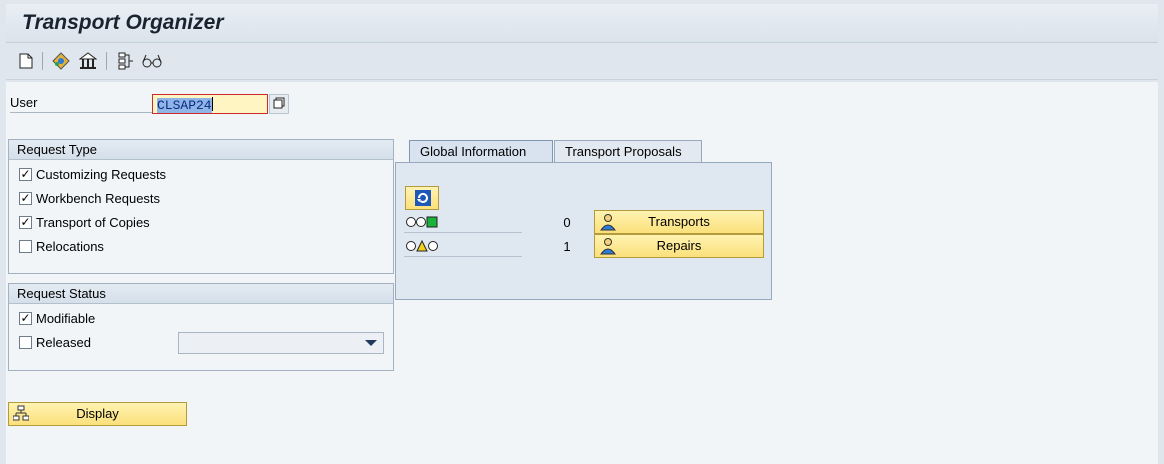  Describe the element at coordinates (582, 23) in the screenshot. I see `title-bar: Transport Organizer` at that location.